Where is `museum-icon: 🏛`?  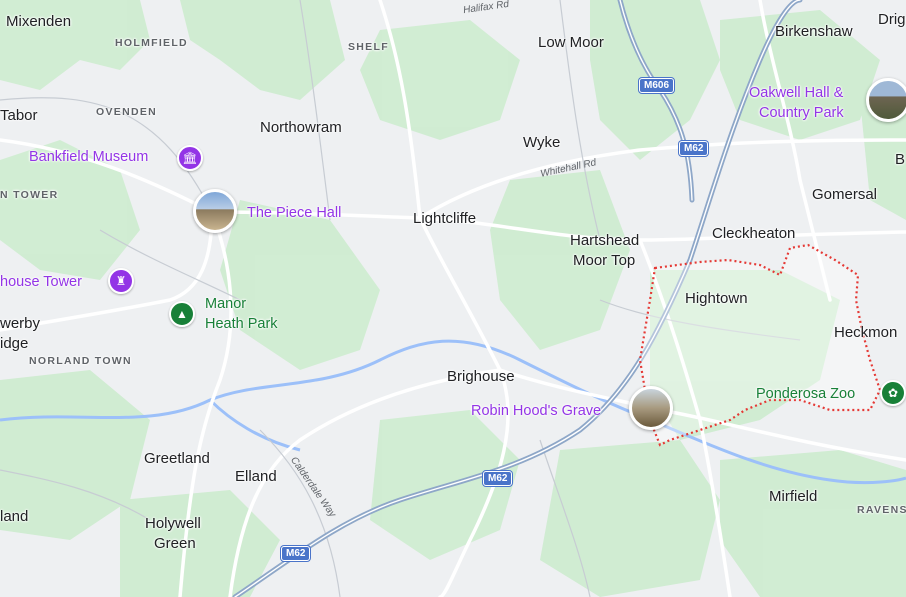
museum-icon: 🏛 is located at coordinates (190, 158).